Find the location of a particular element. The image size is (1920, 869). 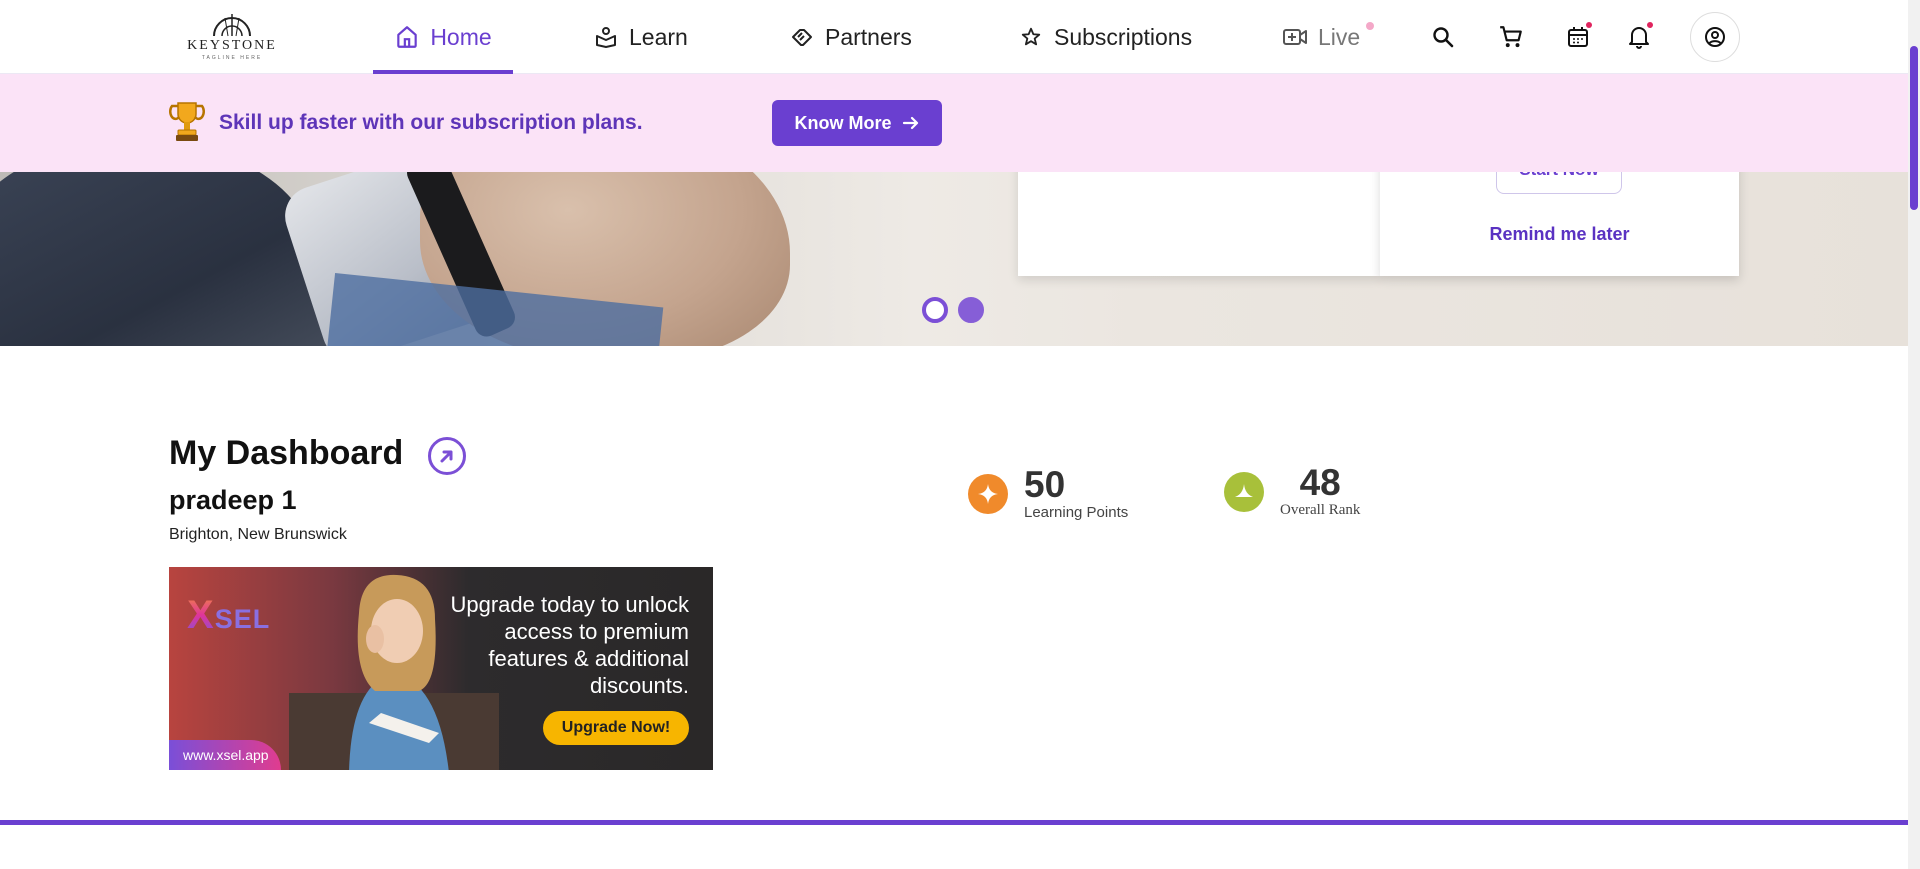

arrow-up-right-icon is located at coordinates (446, 456).